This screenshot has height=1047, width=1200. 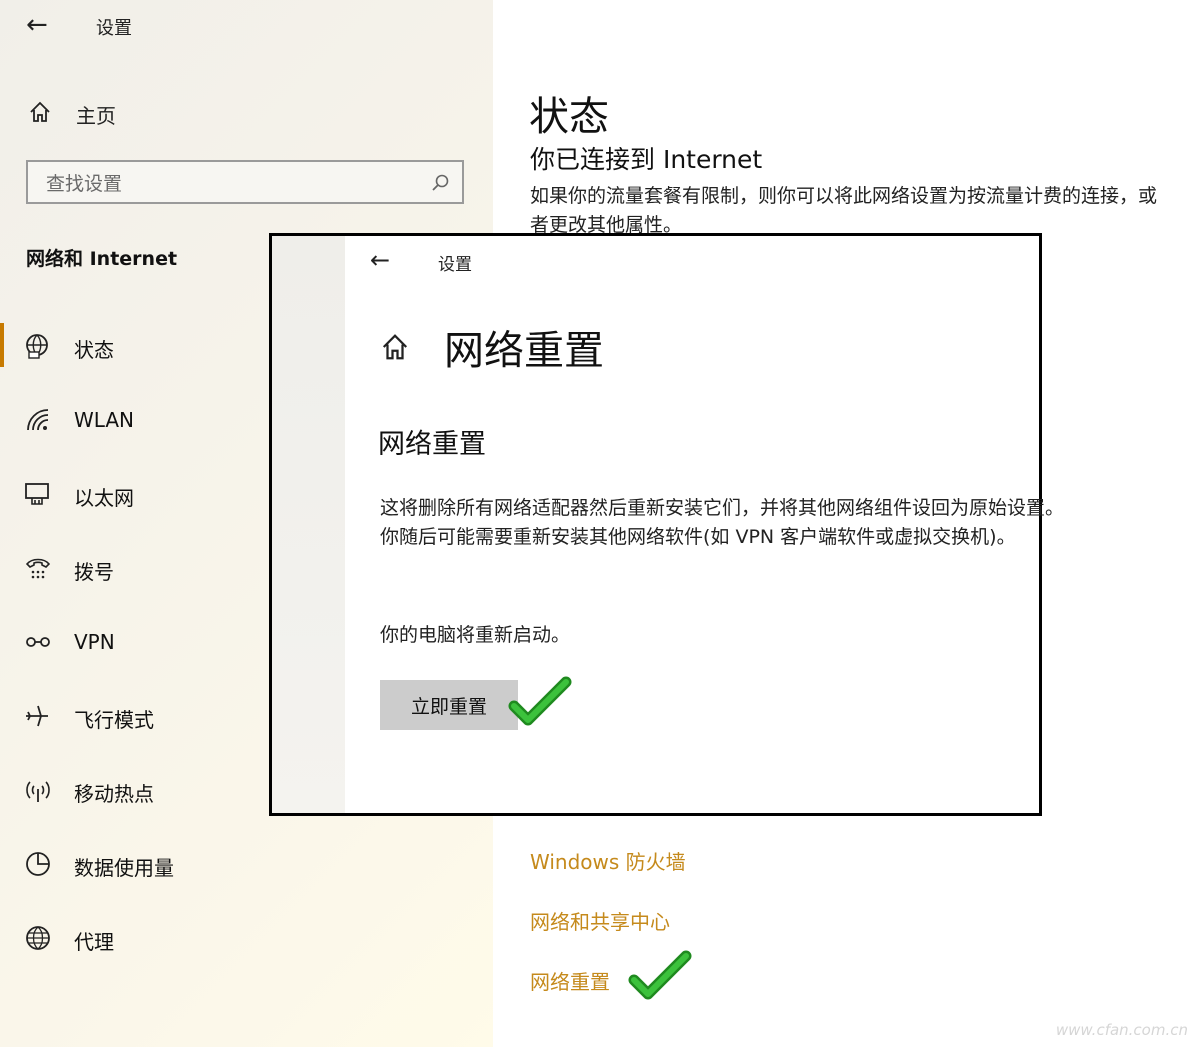 I want to click on sidebar-item-label: 拨号, so click(x=94, y=572).